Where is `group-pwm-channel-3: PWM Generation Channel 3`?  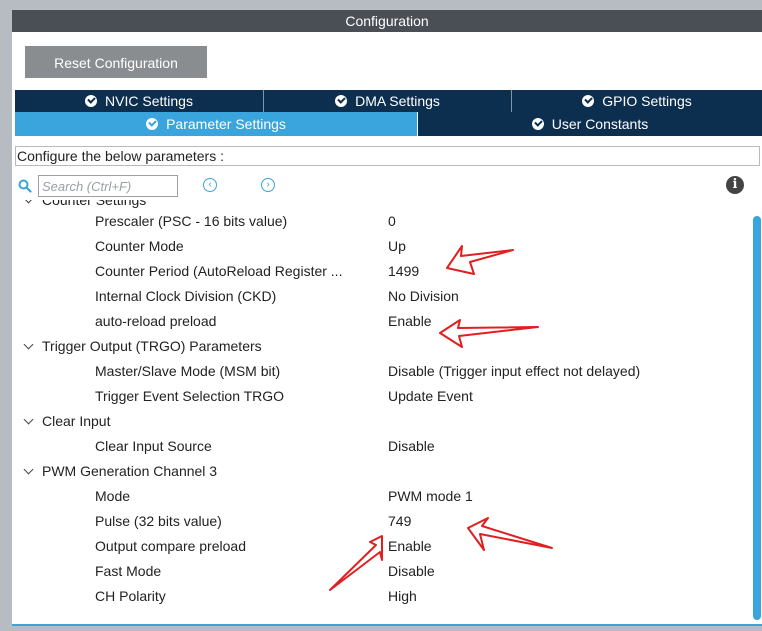 group-pwm-channel-3: PWM Generation Channel 3 is located at coordinates (379, 471).